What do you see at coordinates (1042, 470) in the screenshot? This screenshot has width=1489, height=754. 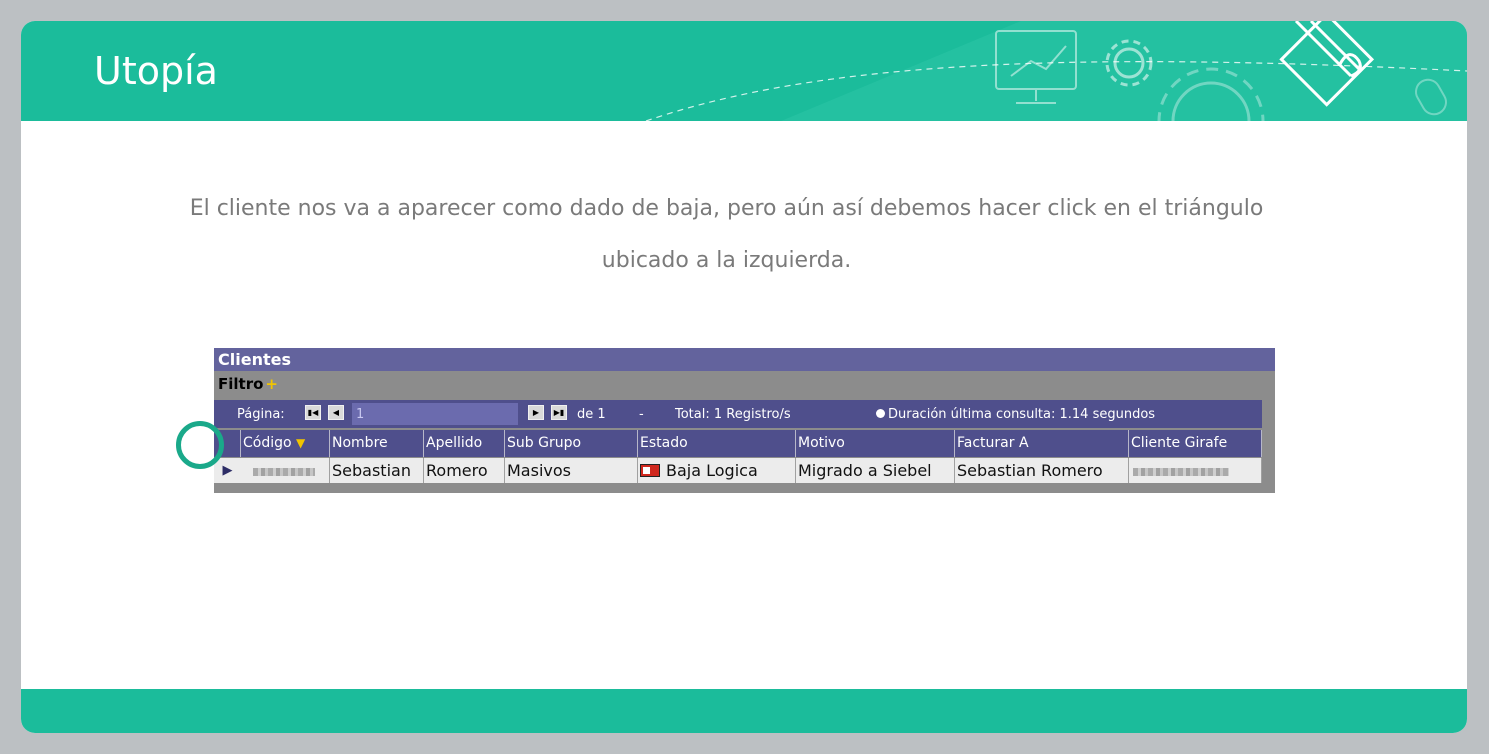 I see `cell-facturar-a: Sebastian Romero` at bounding box center [1042, 470].